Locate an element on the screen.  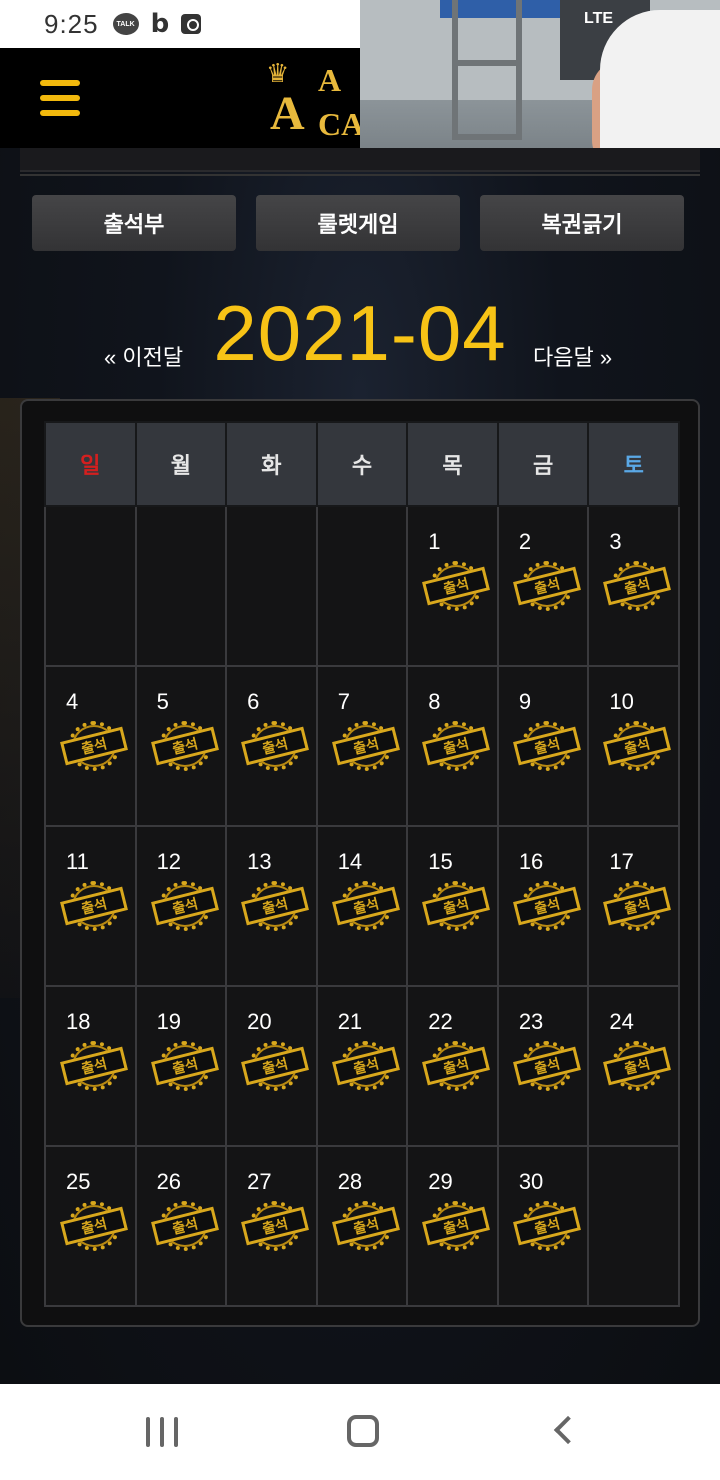
weekday-header: 일 is located at coordinates (90, 464).